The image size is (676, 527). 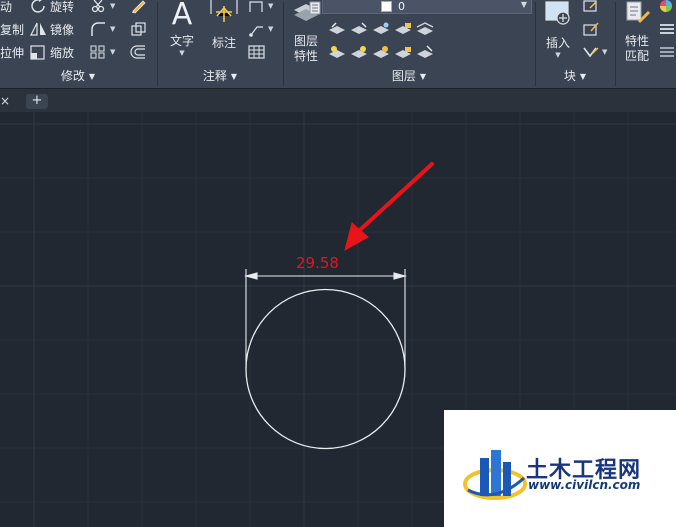 I want to click on layer-unlock-icon, so click(x=403, y=52).